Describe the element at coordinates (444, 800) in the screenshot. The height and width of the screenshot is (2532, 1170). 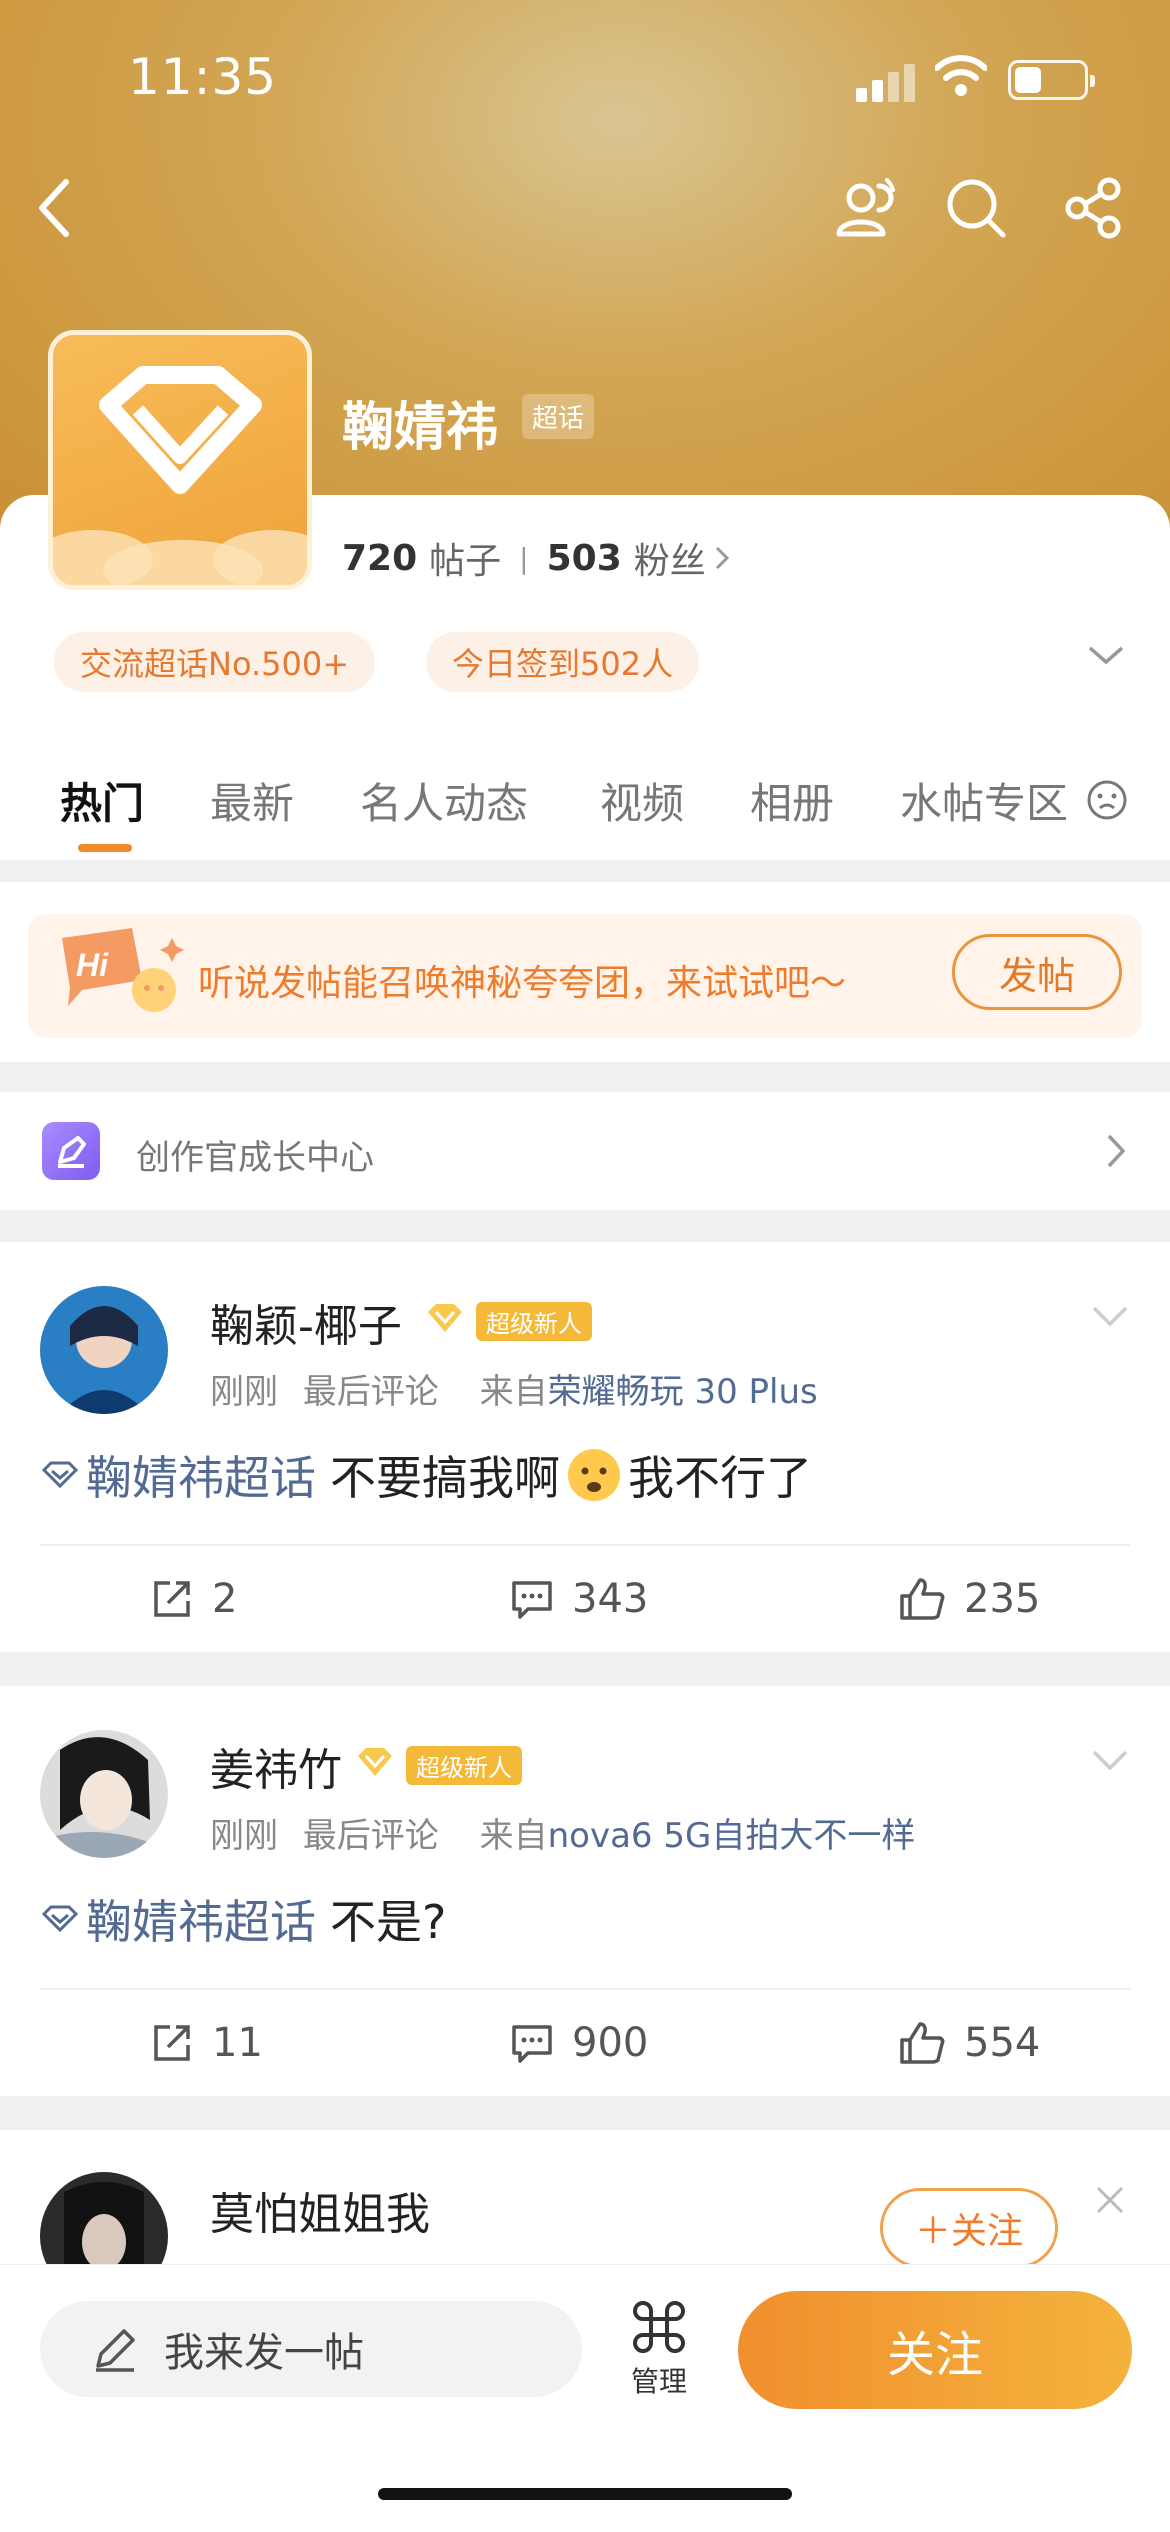
I see `tab-celebrity: 名人动态` at that location.